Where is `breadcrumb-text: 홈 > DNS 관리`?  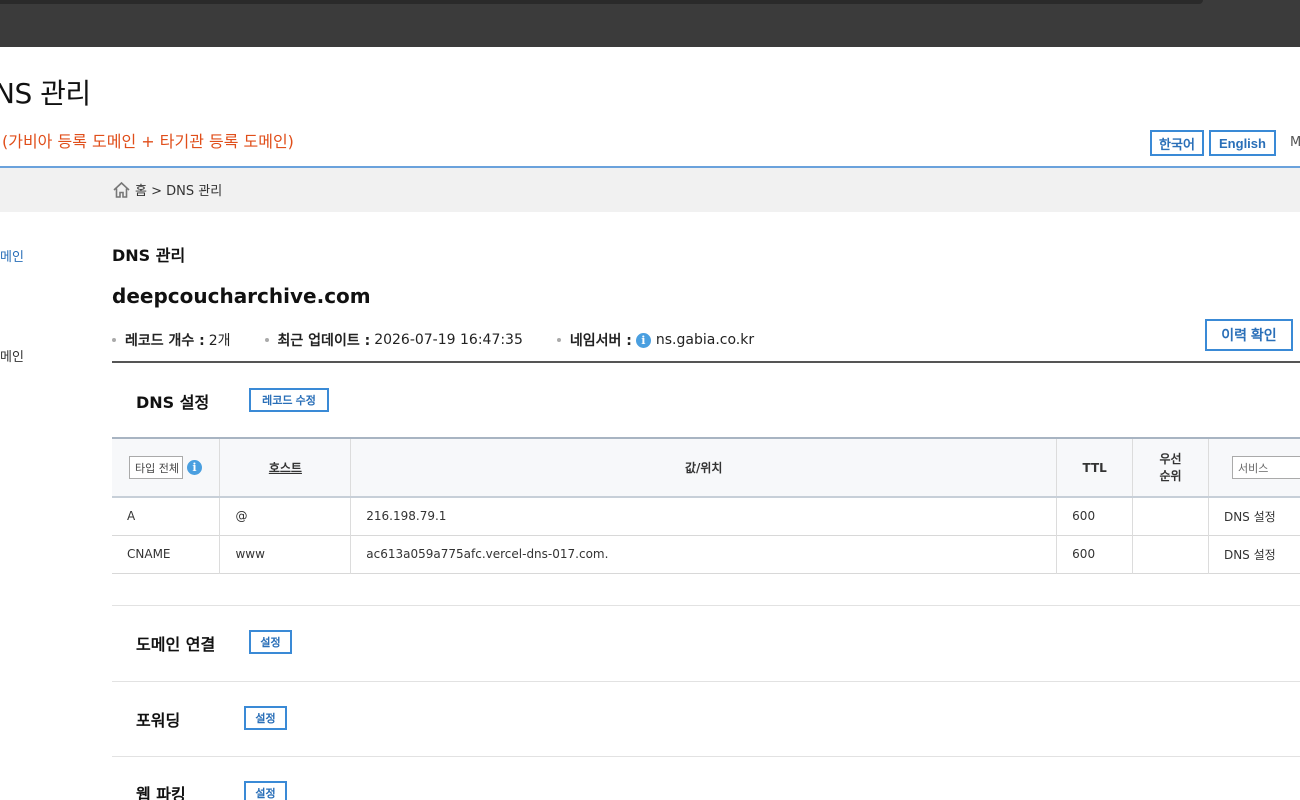
breadcrumb-text: 홈 > DNS 관리 is located at coordinates (179, 191).